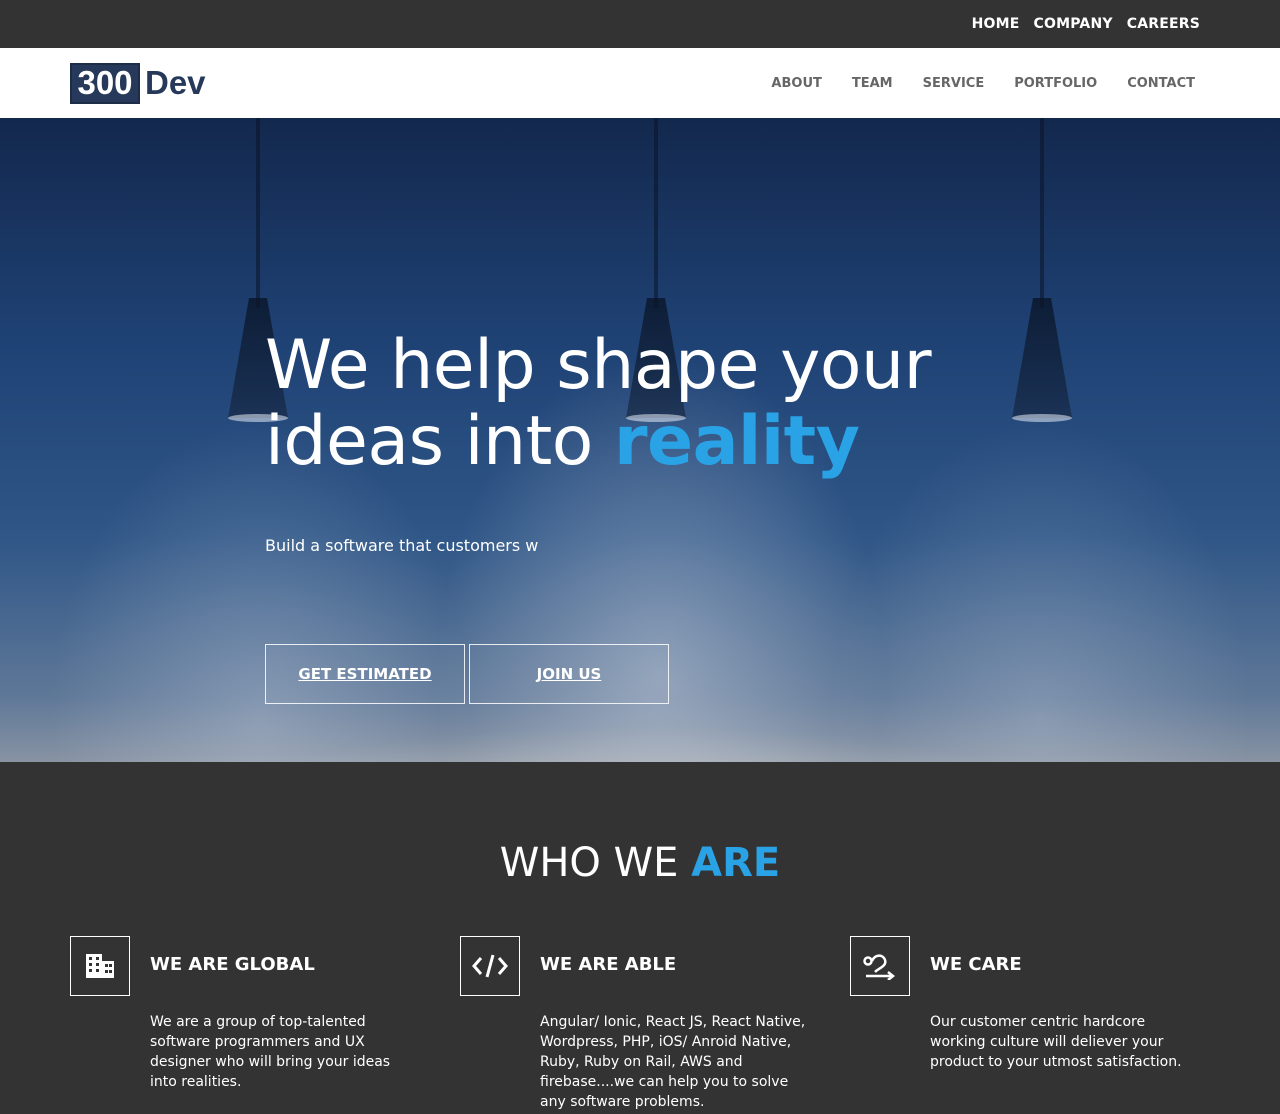 The height and width of the screenshot is (1114, 1280). What do you see at coordinates (569, 674) in the screenshot?
I see `join-us-button: JOIN US` at bounding box center [569, 674].